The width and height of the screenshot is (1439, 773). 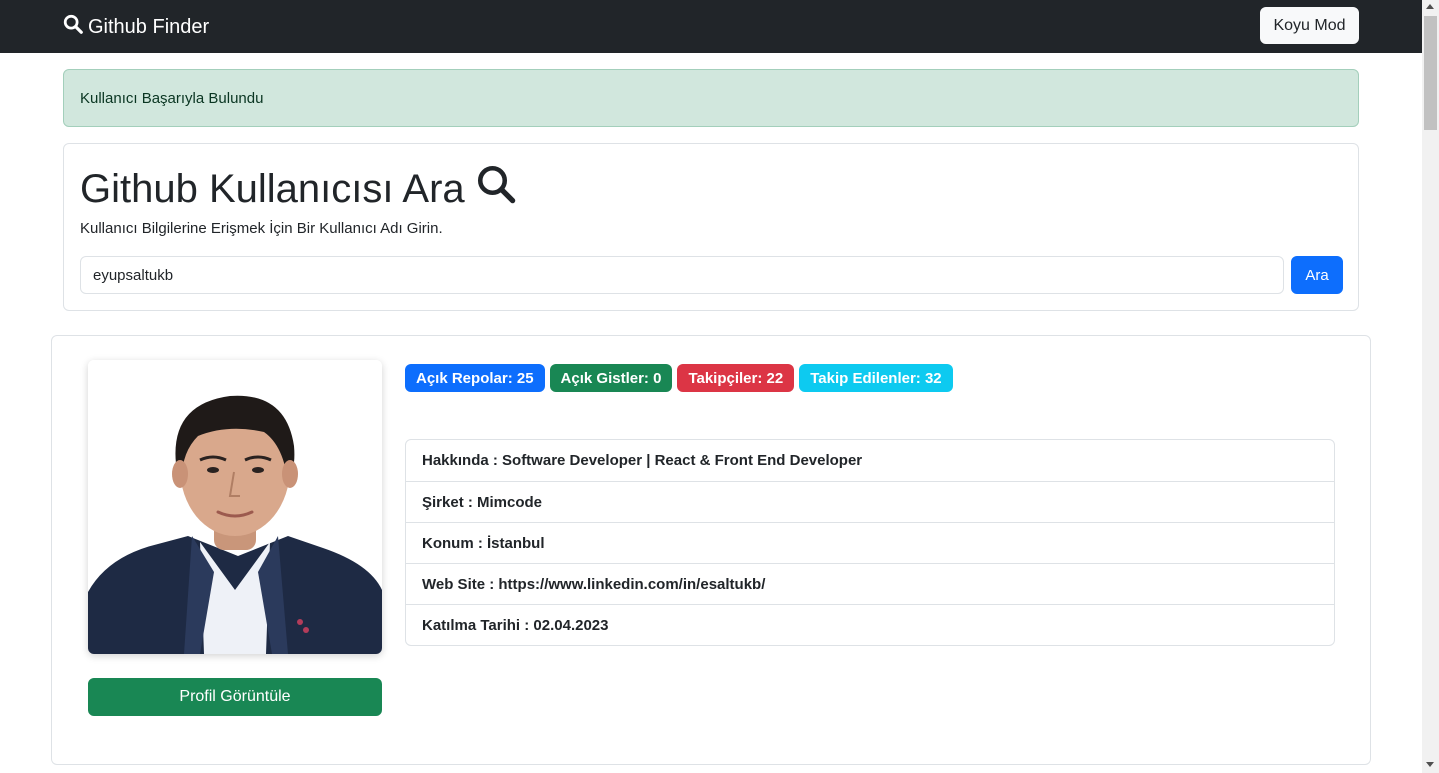 I want to click on view-profile-button: Profil Görüntüle, so click(x=235, y=697).